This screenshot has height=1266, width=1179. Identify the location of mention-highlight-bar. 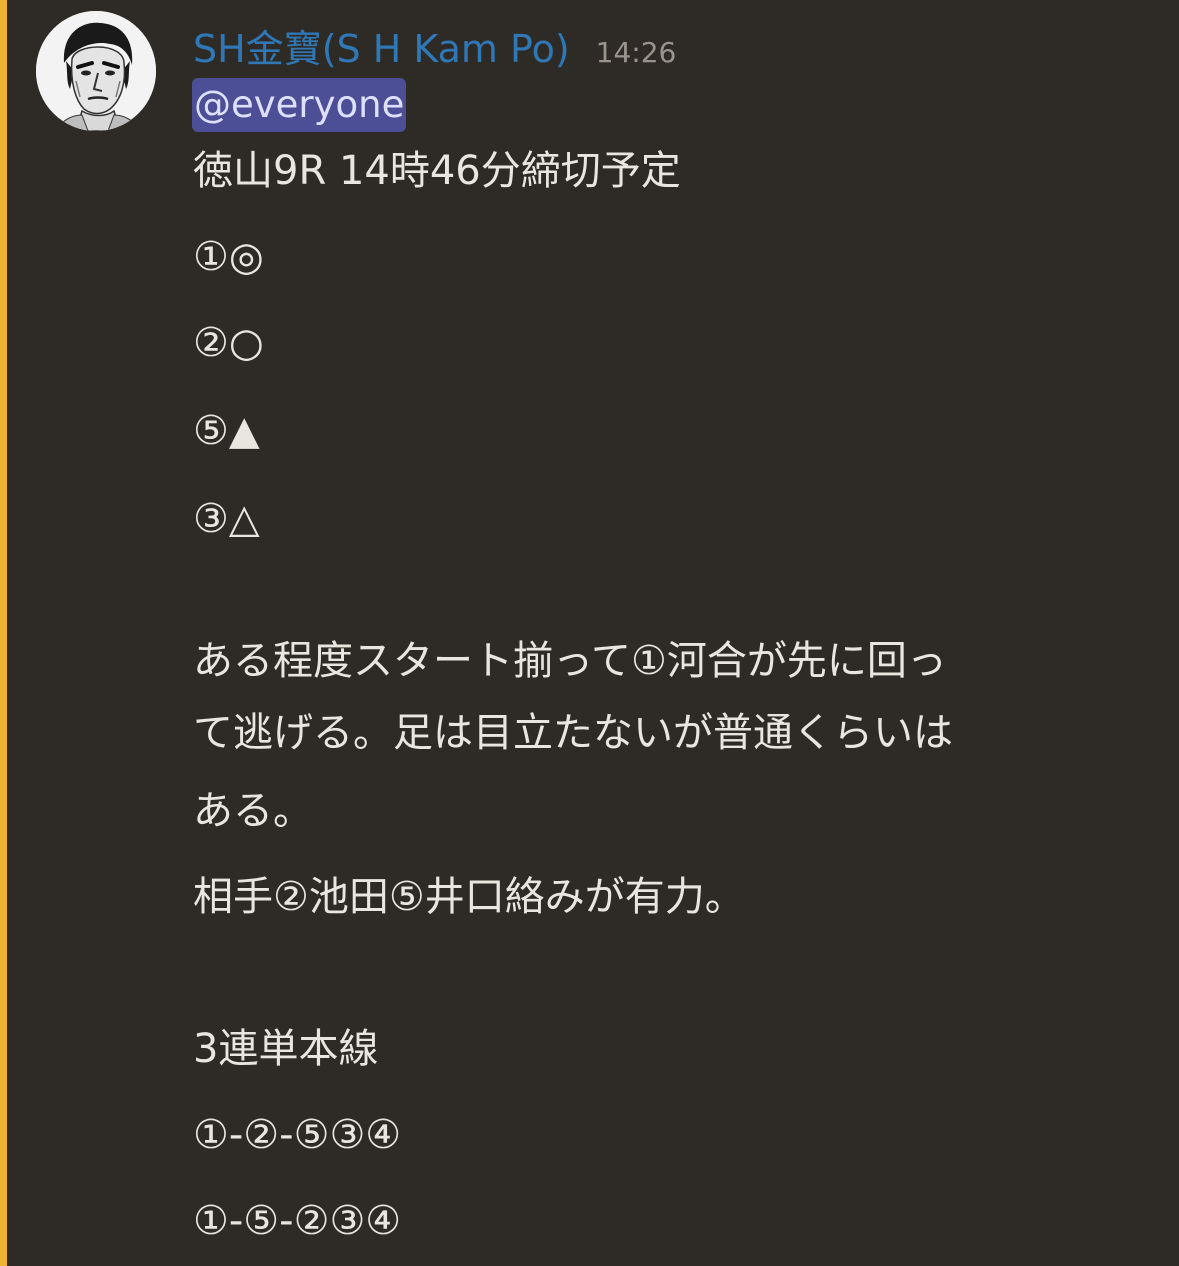
(3, 633).